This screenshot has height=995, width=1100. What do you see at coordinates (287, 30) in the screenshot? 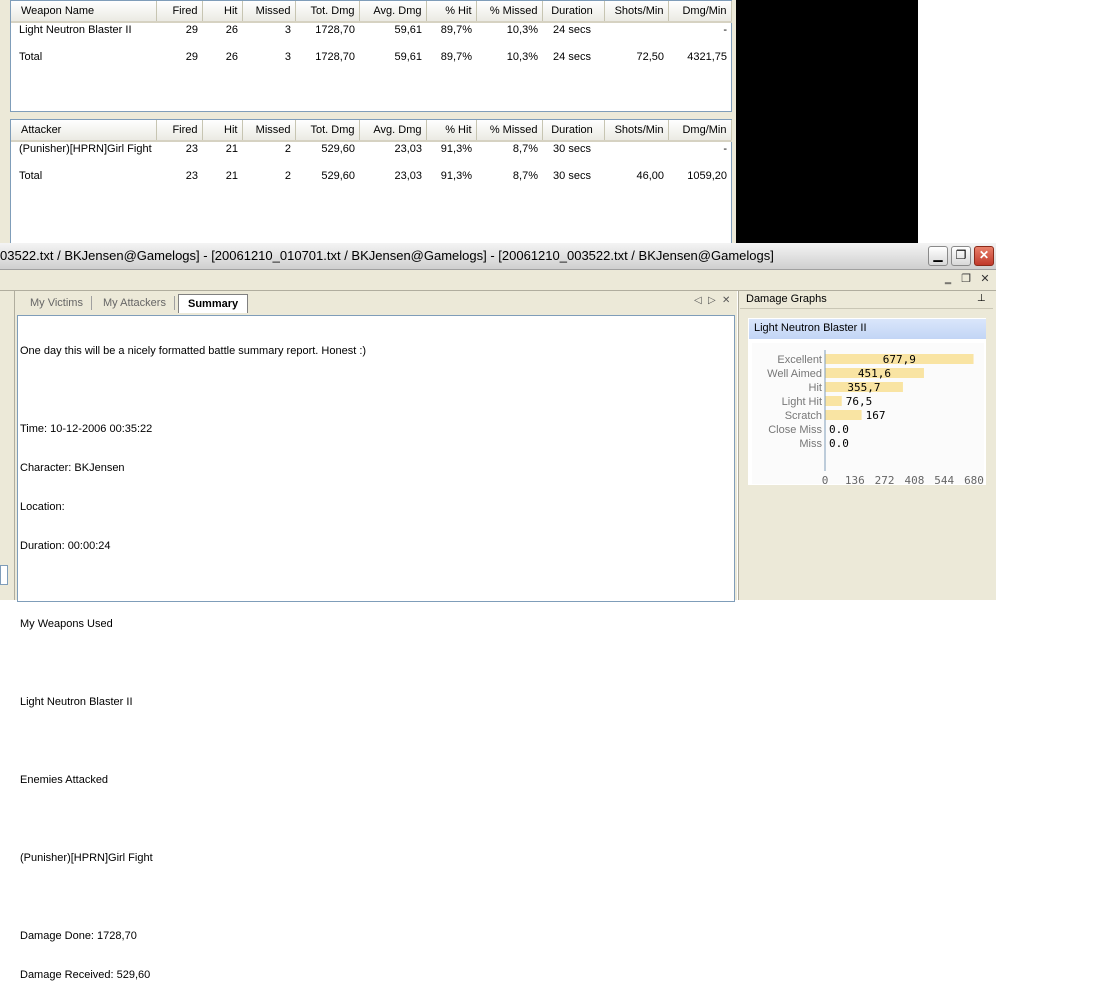
I see `cell-missed: 3` at bounding box center [287, 30].